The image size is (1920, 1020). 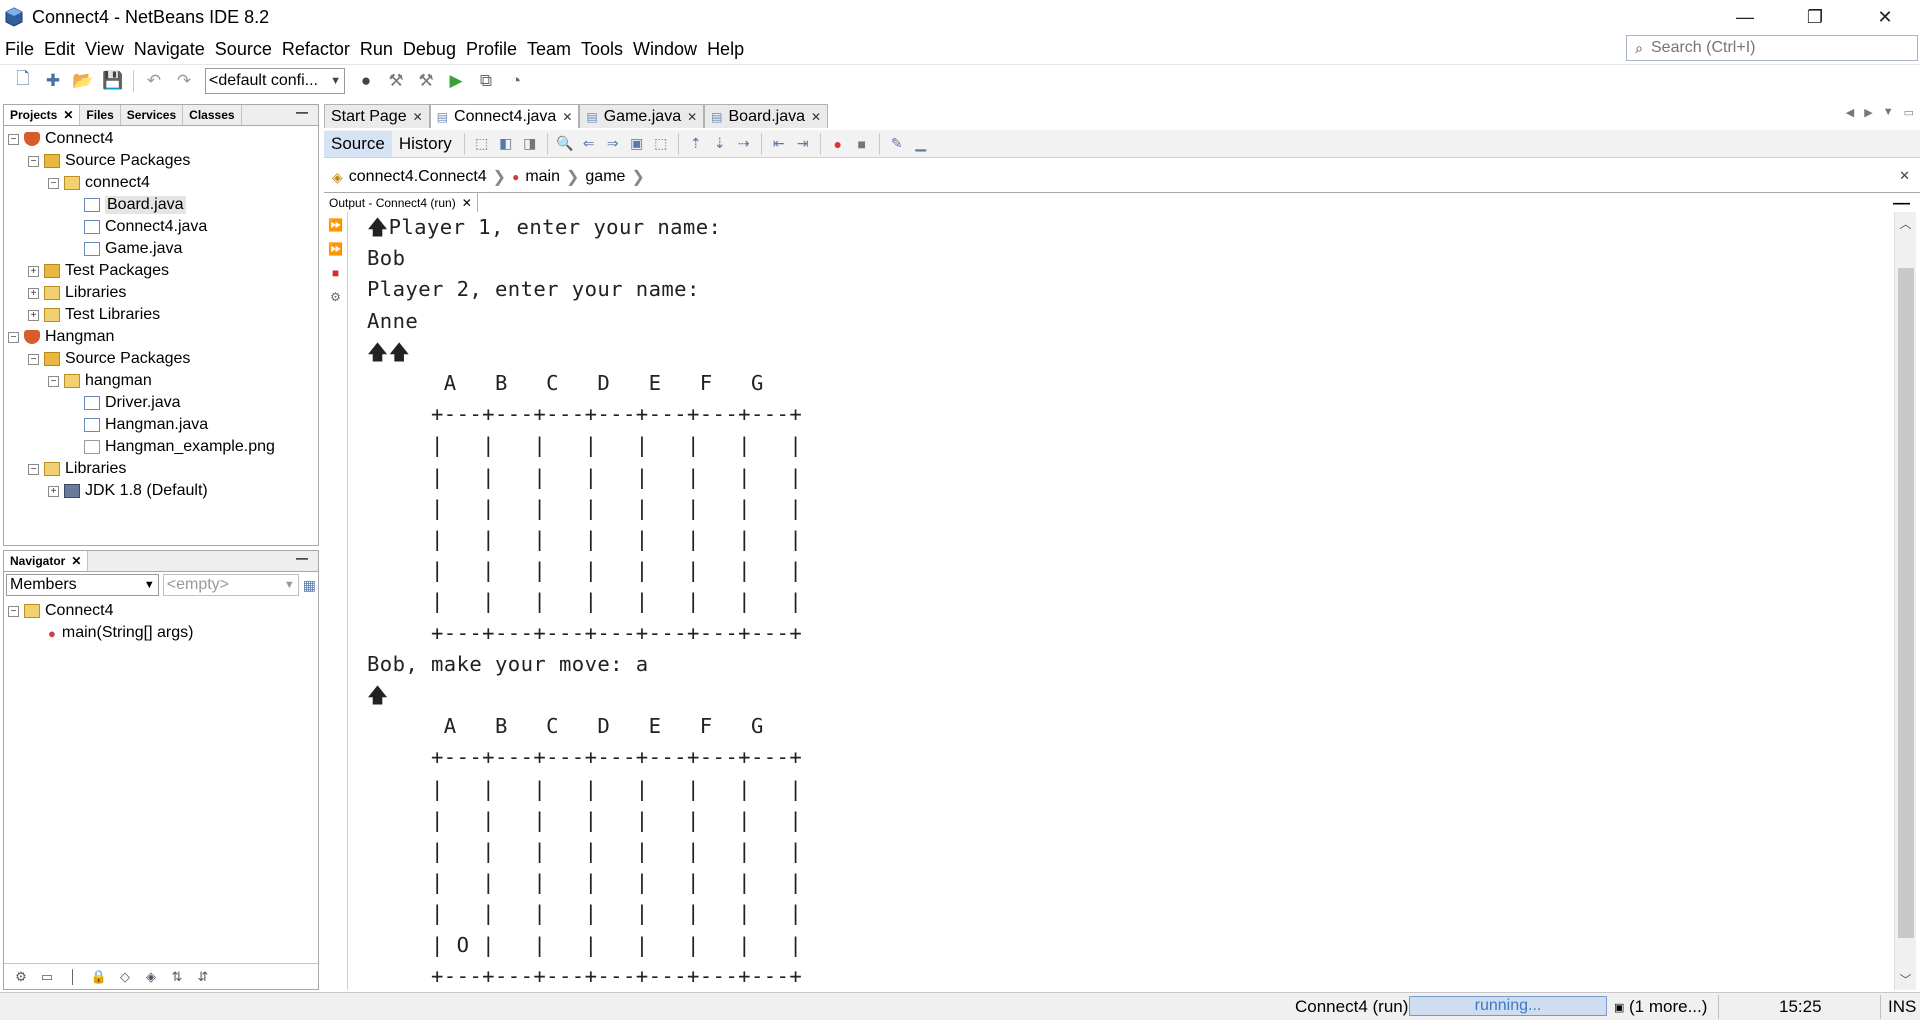 What do you see at coordinates (184, 81) in the screenshot?
I see `redo-icon: ↷` at bounding box center [184, 81].